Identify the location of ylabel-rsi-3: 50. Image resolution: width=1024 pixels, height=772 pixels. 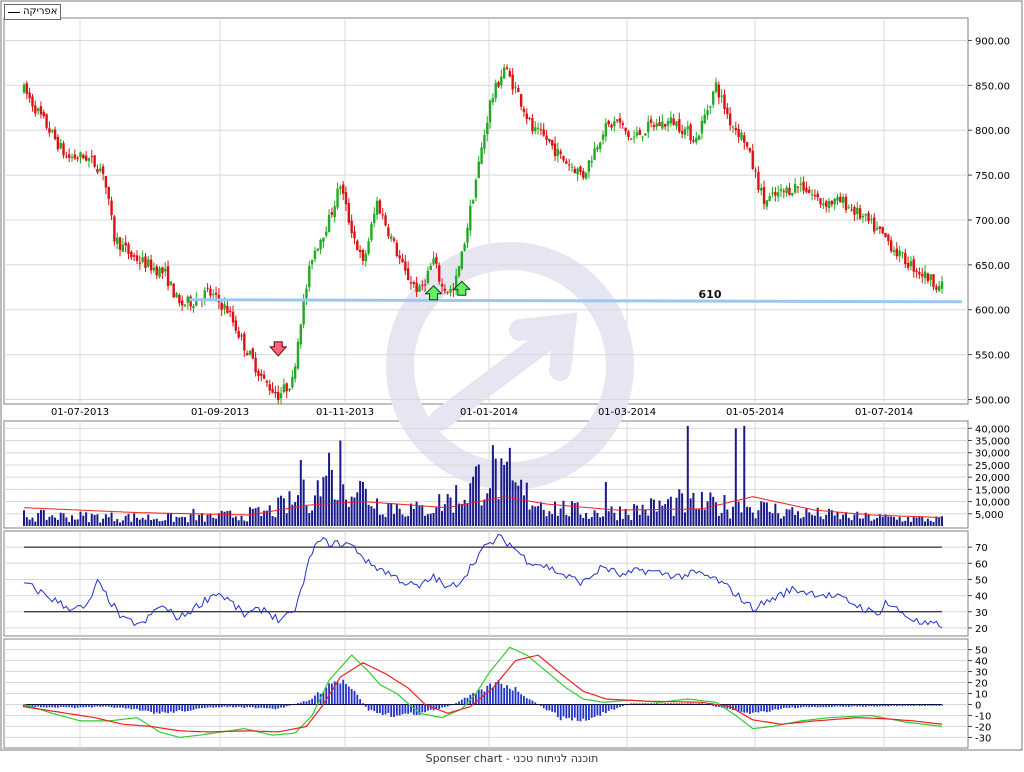
(981, 580).